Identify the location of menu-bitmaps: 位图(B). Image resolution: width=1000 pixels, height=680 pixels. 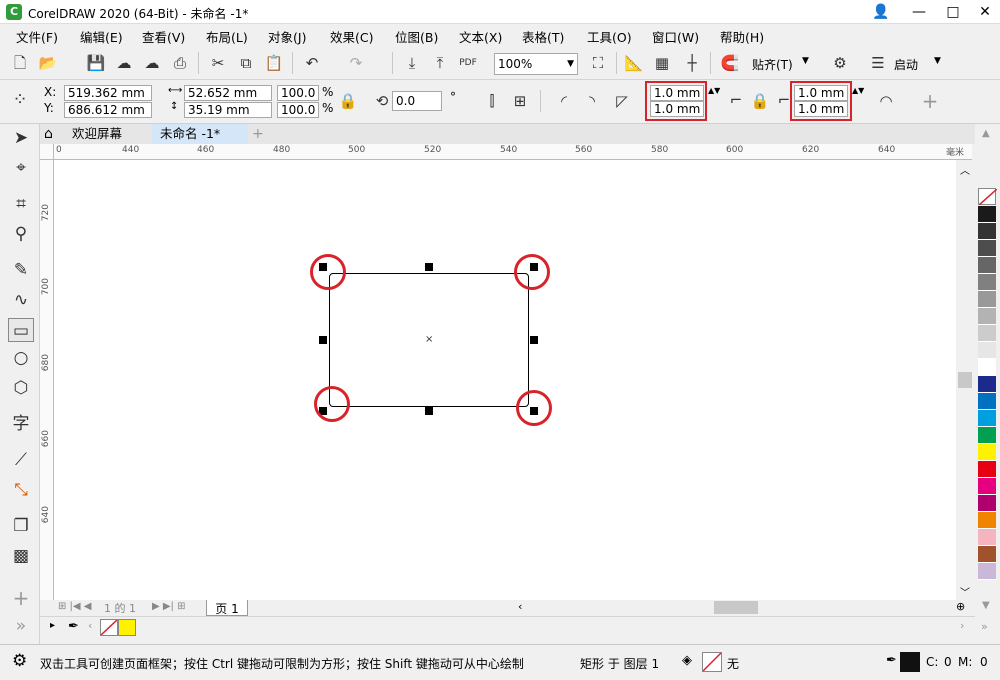
(416, 36).